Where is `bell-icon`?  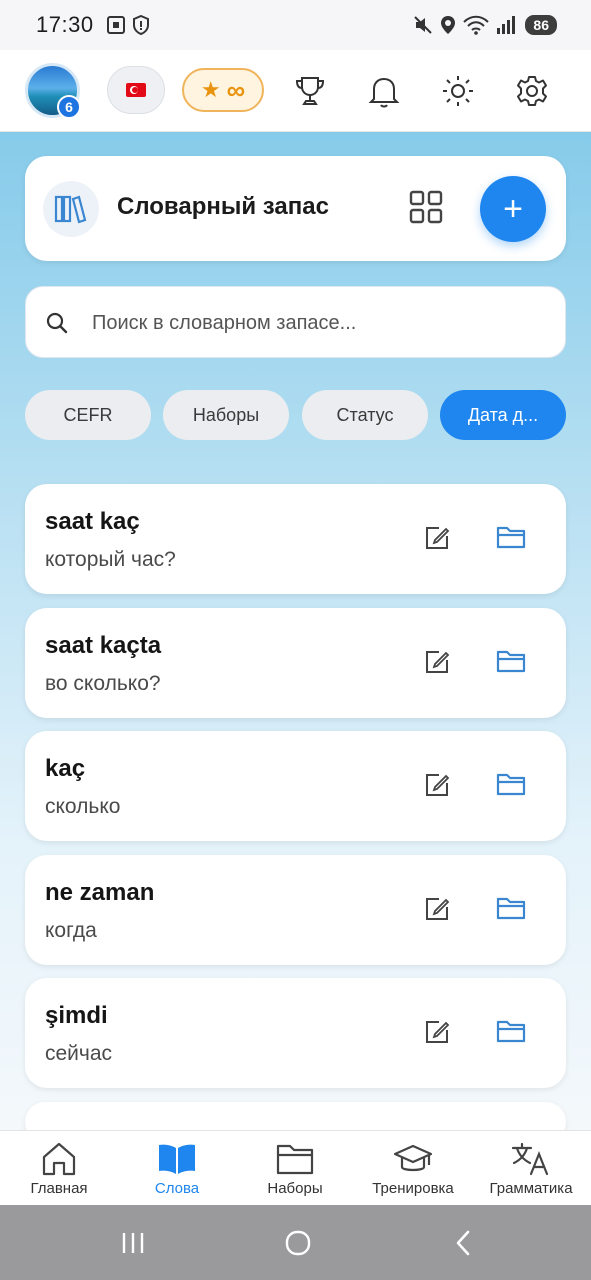
bell-icon is located at coordinates (384, 92).